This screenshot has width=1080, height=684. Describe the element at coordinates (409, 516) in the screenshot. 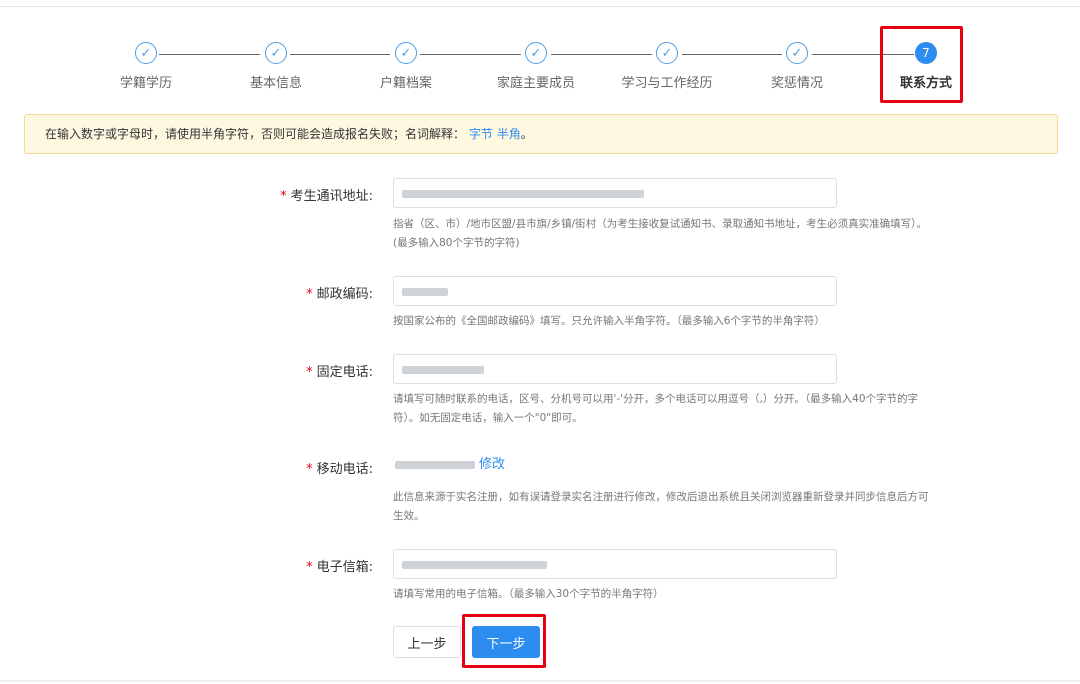

I see `mobile-hint-line2: 生效。` at that location.